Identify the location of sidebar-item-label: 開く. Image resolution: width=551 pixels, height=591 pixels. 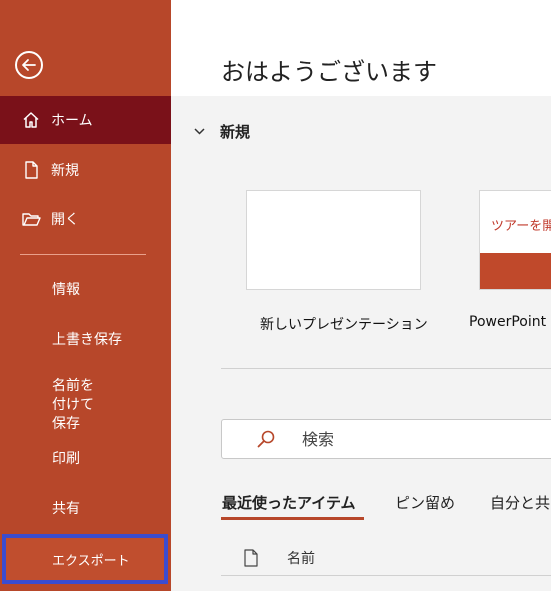
(65, 220).